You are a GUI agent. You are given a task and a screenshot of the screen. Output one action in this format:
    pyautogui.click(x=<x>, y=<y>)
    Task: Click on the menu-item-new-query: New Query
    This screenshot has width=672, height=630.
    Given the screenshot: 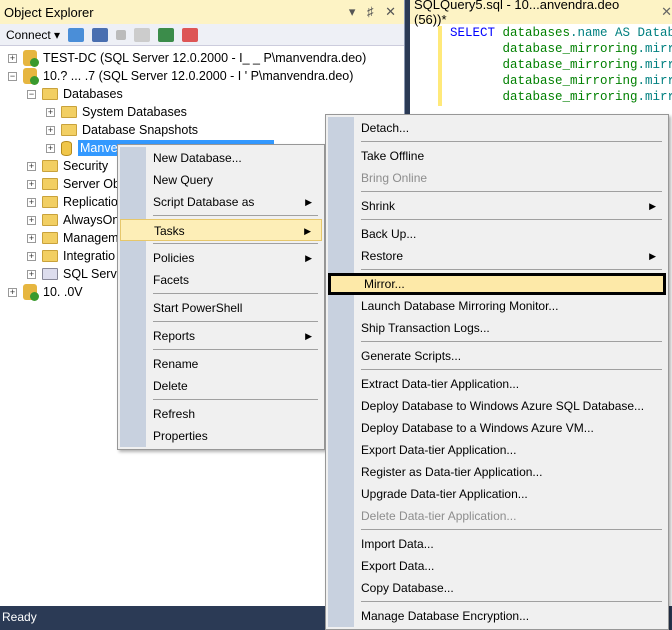 What is the action you would take?
    pyautogui.click(x=221, y=180)
    